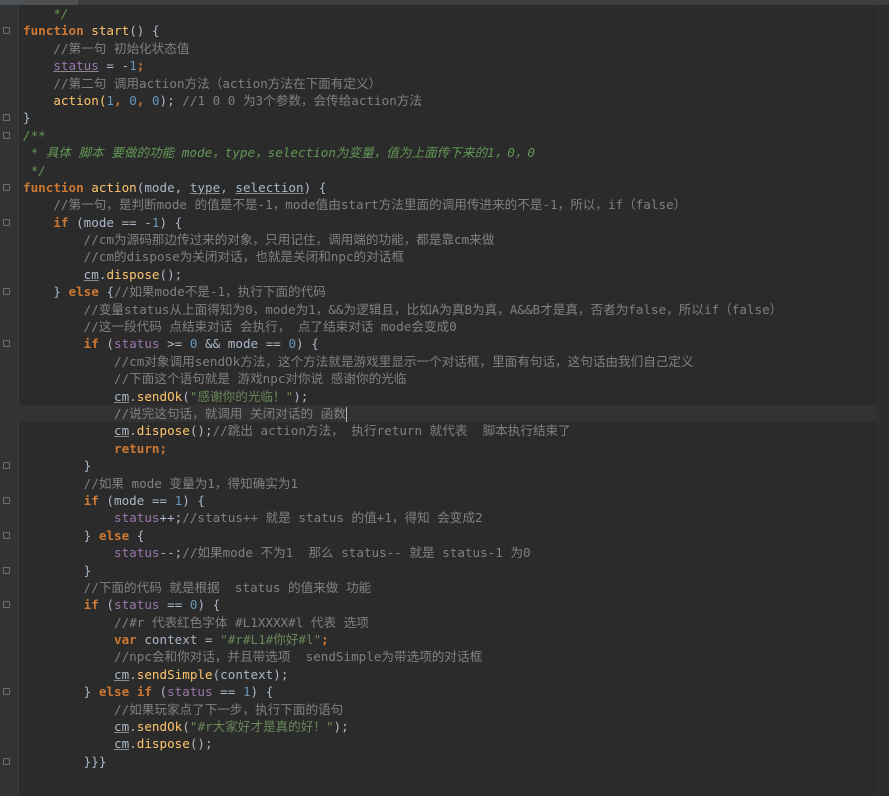 The width and height of the screenshot is (889, 796). I want to click on code-token: ();, so click(201, 744).